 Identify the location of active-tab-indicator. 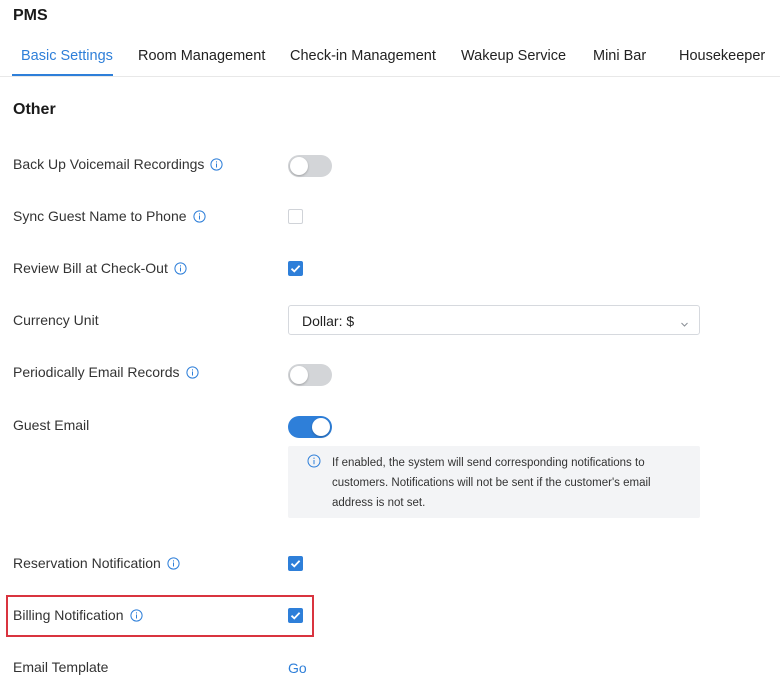
(62, 75).